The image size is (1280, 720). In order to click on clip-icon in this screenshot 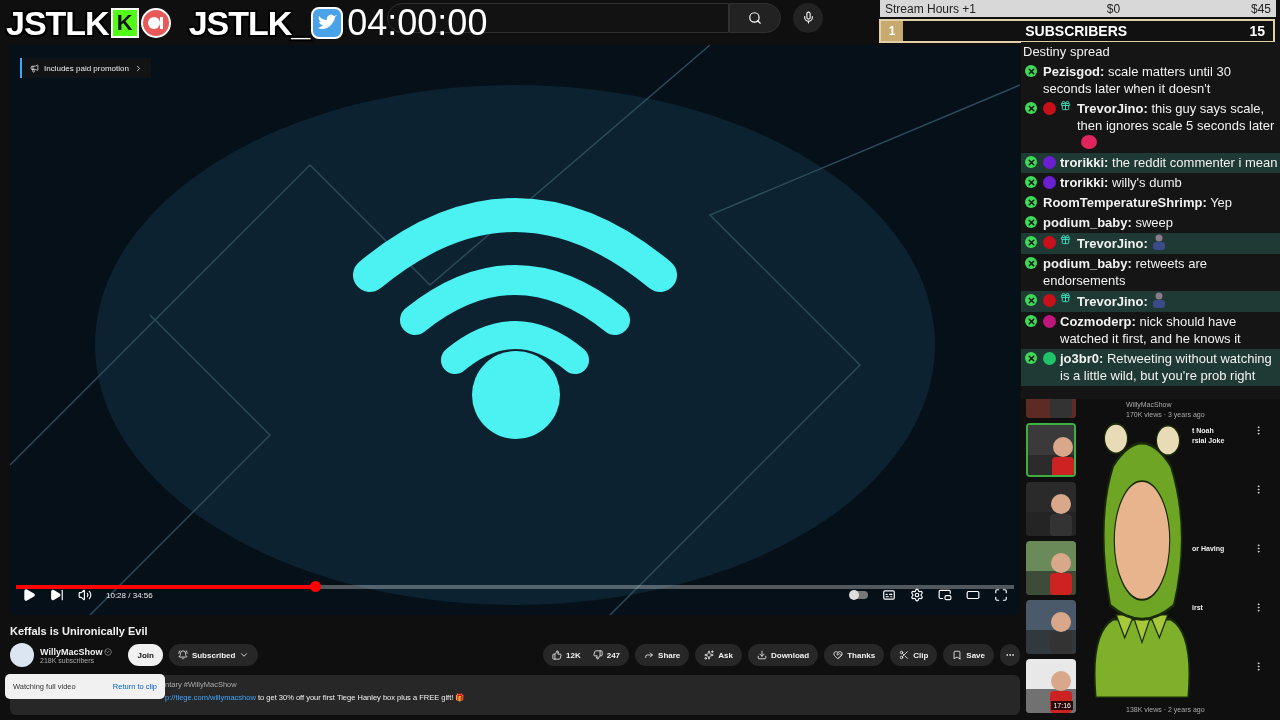, I will do `click(904, 655)`.